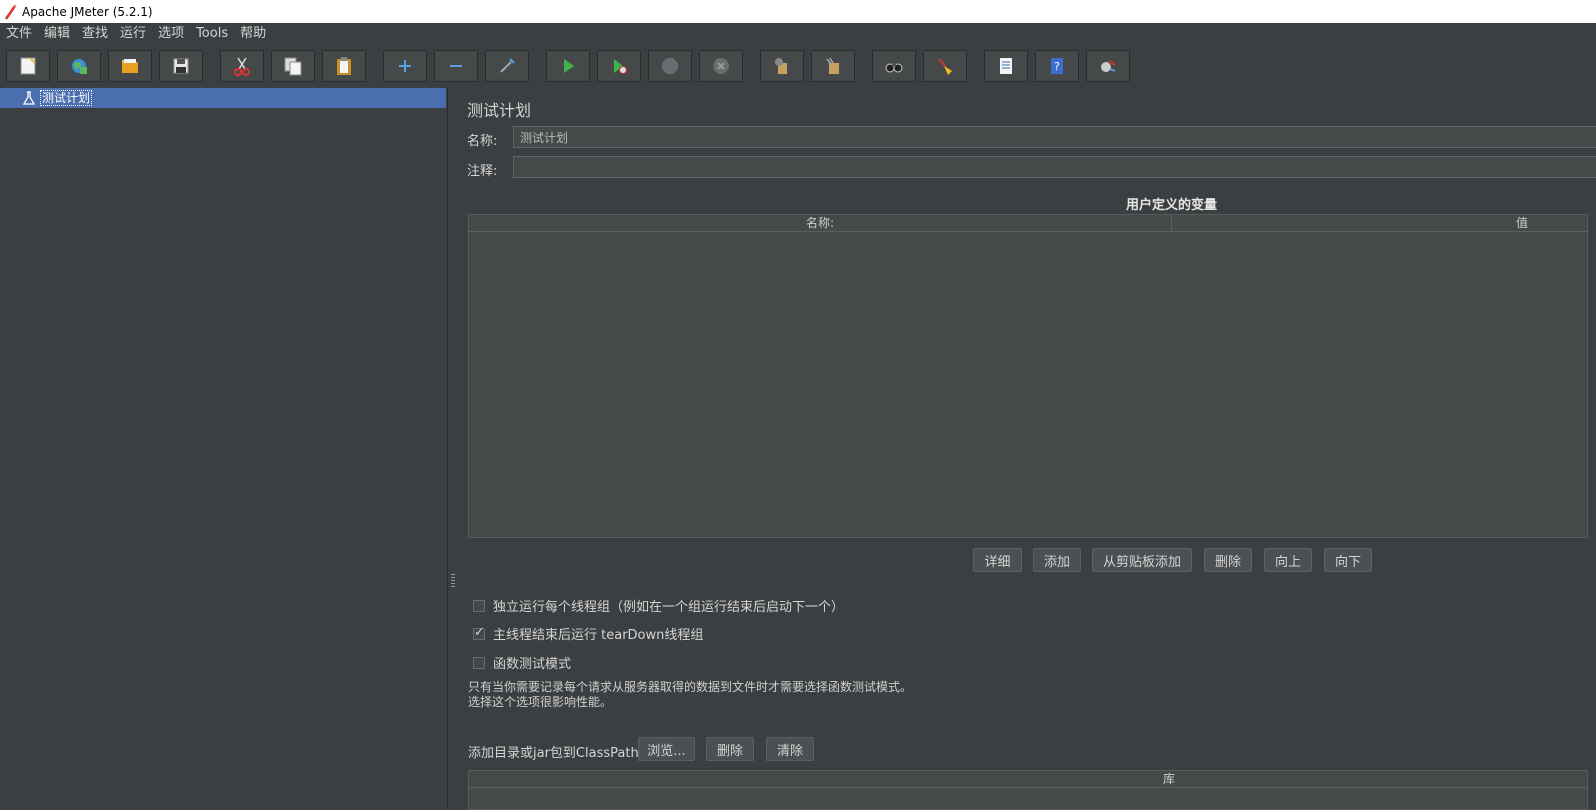 Image resolution: width=1596 pixels, height=810 pixels. What do you see at coordinates (1142, 560) in the screenshot?
I see `add-from-clipboard-button: 从剪贴板添加` at bounding box center [1142, 560].